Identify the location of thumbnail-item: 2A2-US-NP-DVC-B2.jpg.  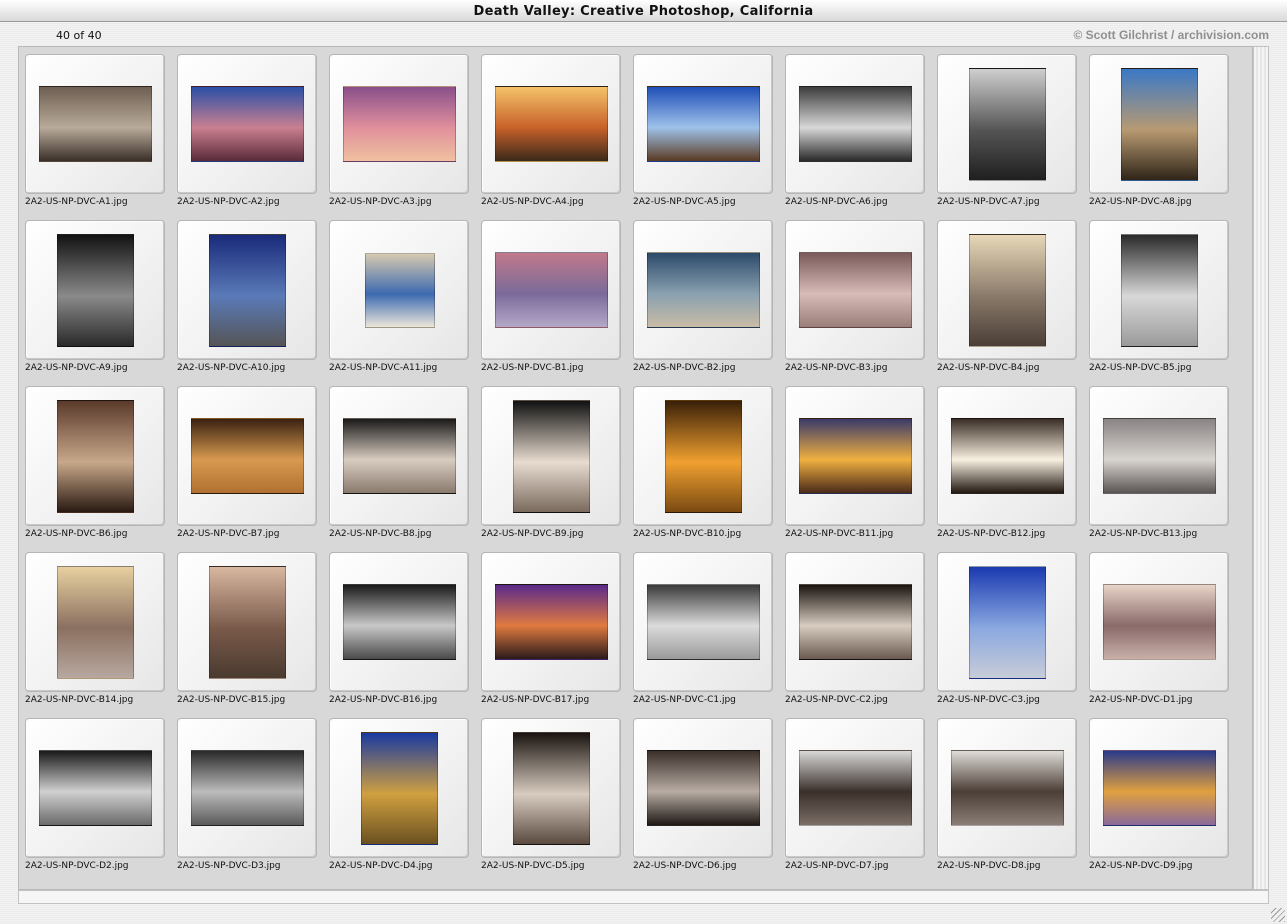
(709, 303).